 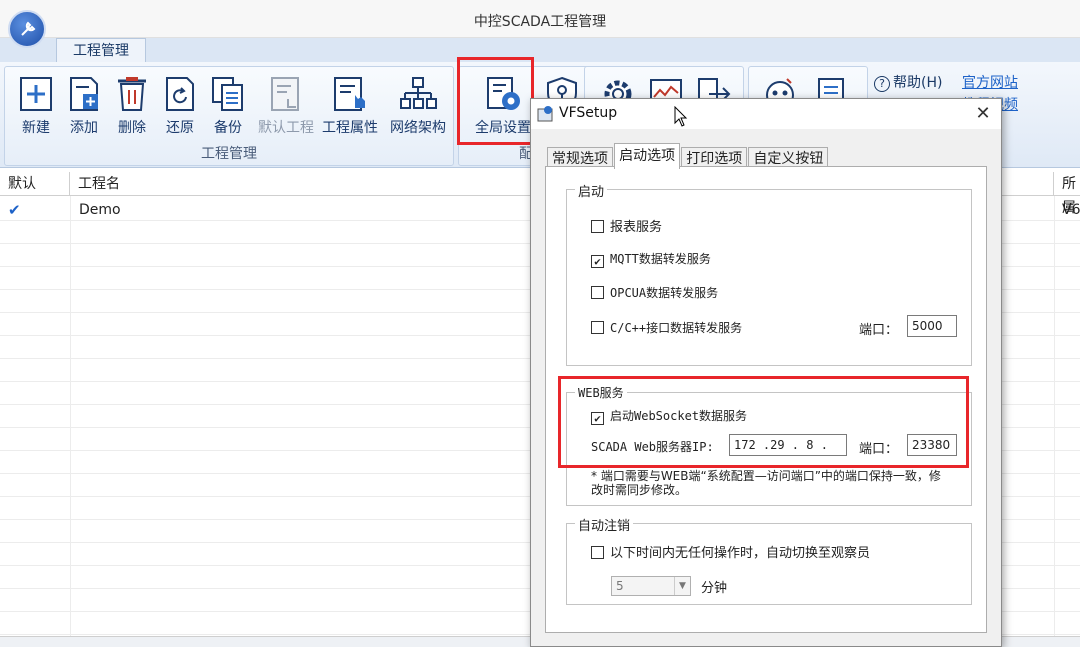 I want to click on port-sync-note: * 端口需要与WEB端“系统配置—访问端口”中的端口保持一致，修改时需同步修改。, so click(x=766, y=483).